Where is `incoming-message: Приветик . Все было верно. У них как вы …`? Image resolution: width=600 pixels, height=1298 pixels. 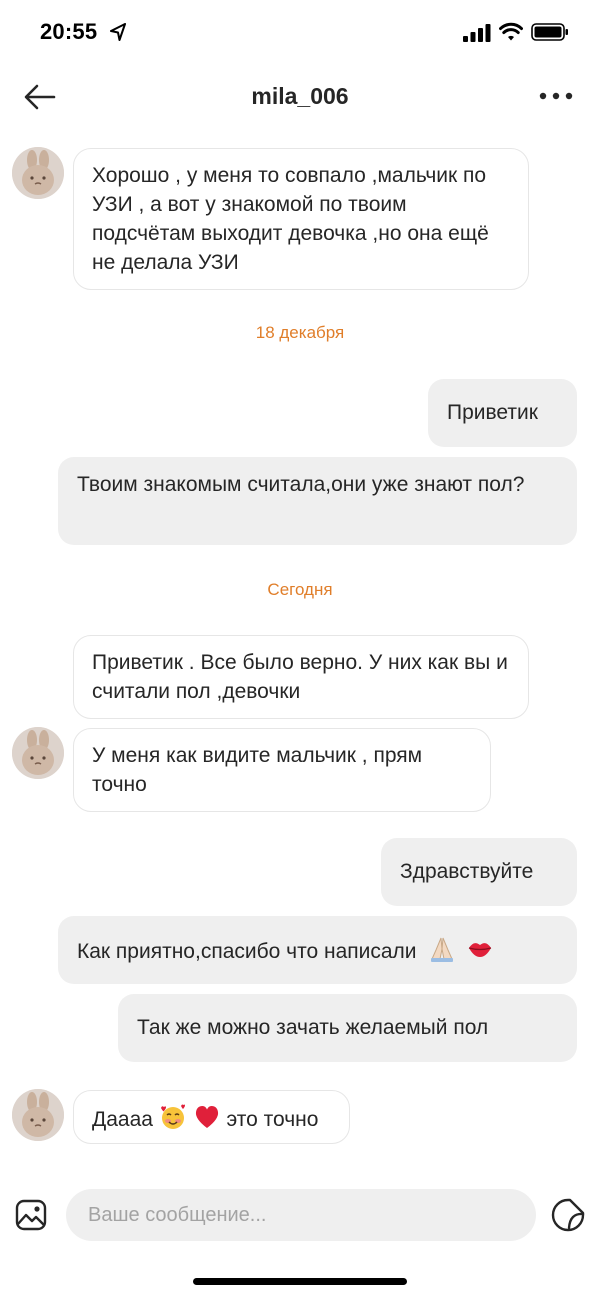 incoming-message: Приветик . Все было верно. У них как вы … is located at coordinates (301, 677).